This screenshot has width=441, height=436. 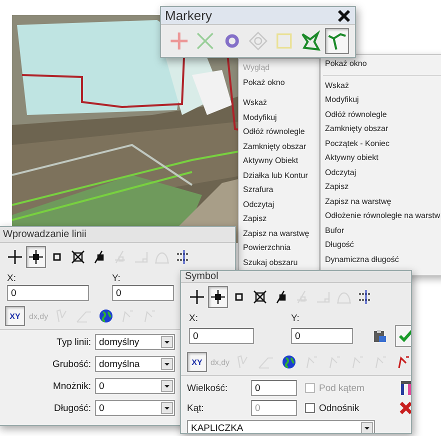 I want to click on angle-bend-icon, so click(x=403, y=362).